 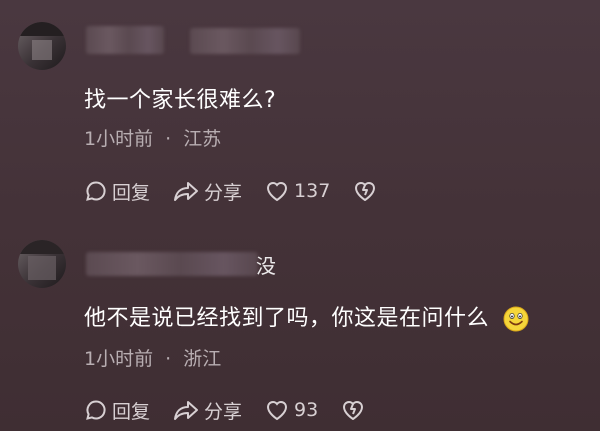 What do you see at coordinates (202, 359) in the screenshot?
I see `comment-location: 浙江` at bounding box center [202, 359].